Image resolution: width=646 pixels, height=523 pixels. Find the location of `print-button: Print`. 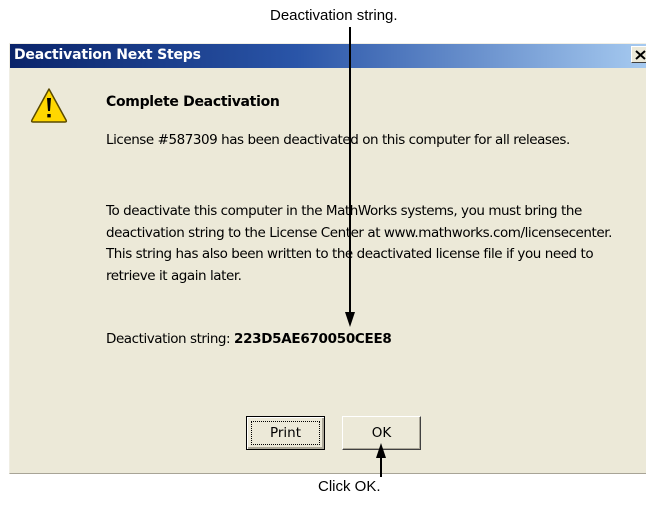

print-button: Print is located at coordinates (285, 433).